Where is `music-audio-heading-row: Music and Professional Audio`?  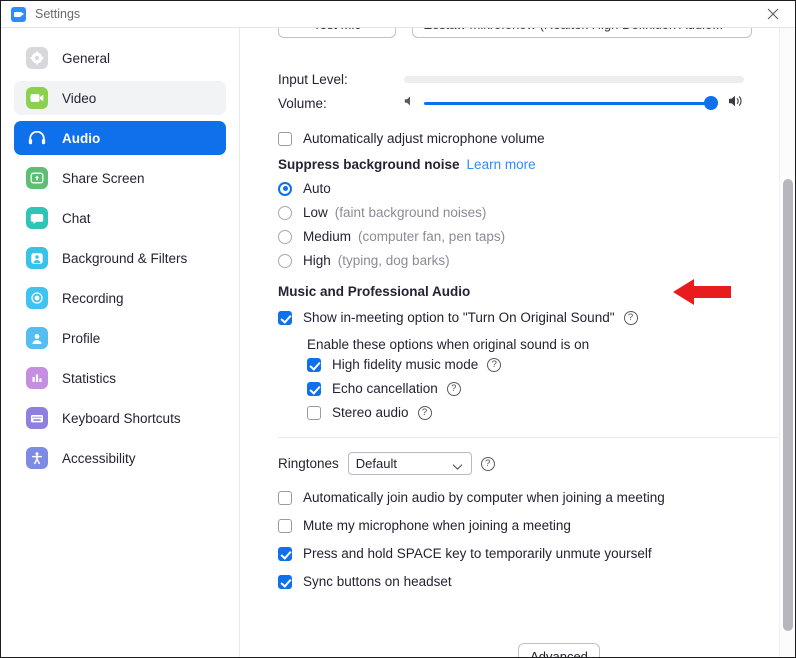
music-audio-heading-row: Music and Professional Audio is located at coordinates (374, 291).